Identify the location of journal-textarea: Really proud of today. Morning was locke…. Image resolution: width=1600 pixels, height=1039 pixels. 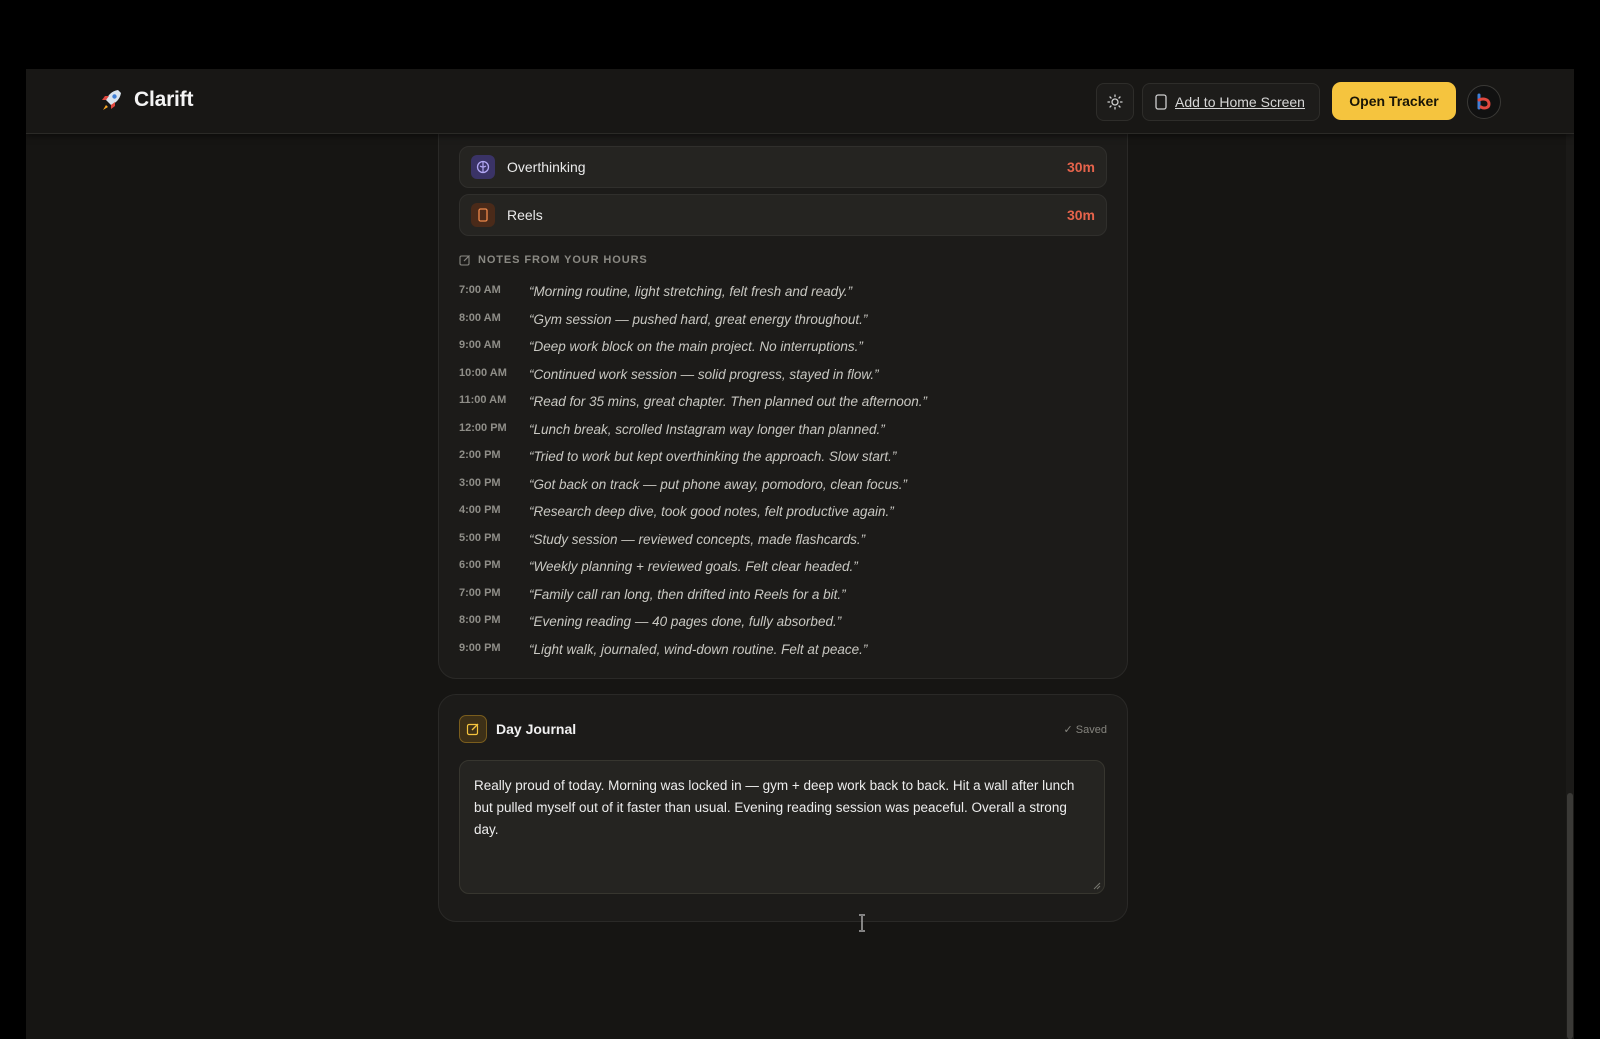
(782, 827).